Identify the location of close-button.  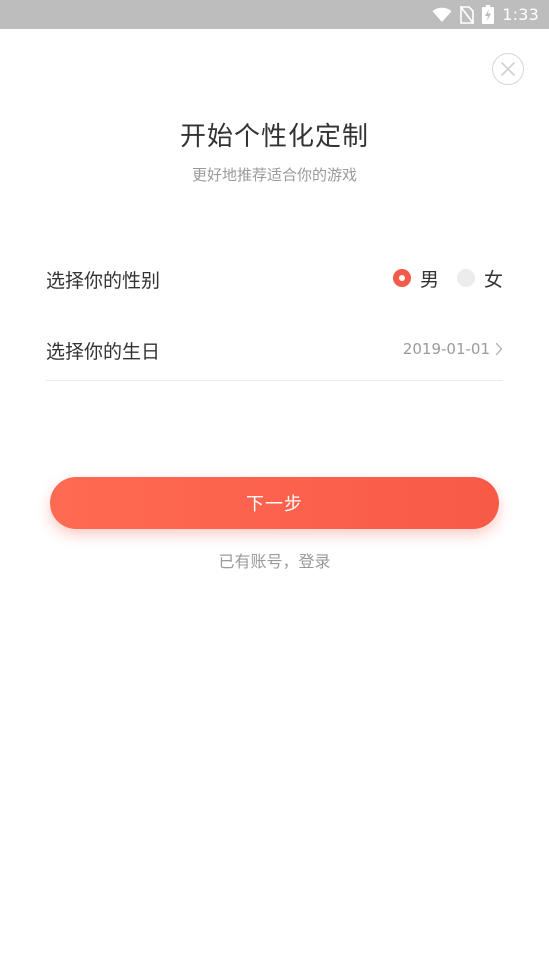
(508, 69).